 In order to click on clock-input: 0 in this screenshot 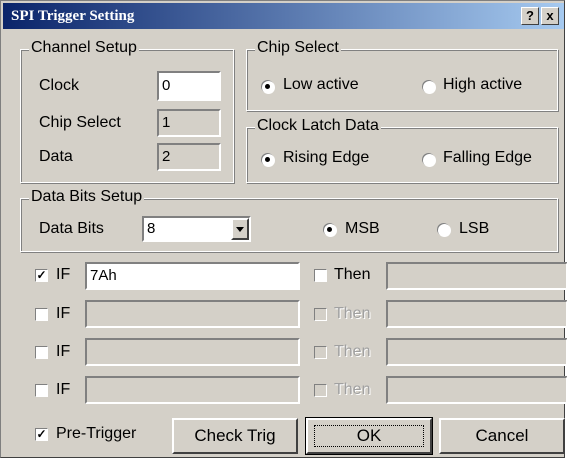, I will do `click(189, 86)`.